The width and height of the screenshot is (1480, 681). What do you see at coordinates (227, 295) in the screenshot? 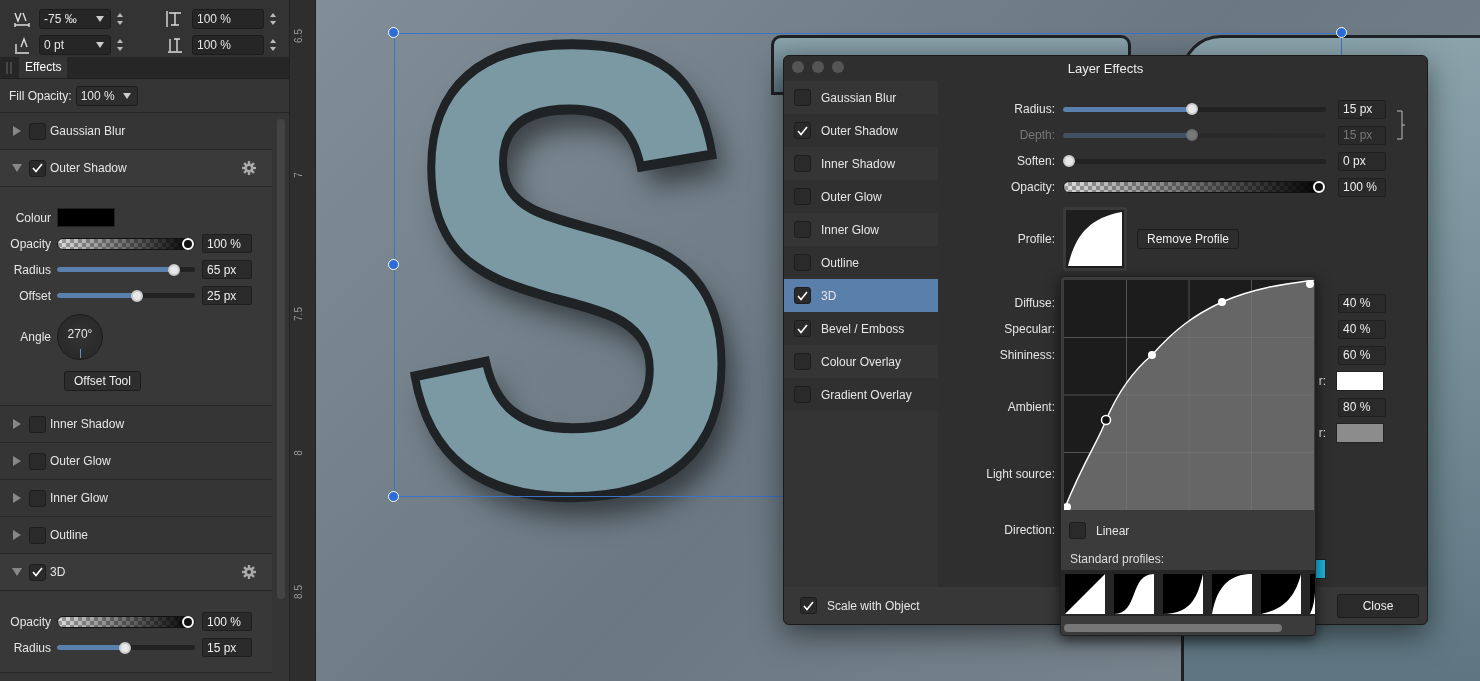
I see `value-field: 25 px` at bounding box center [227, 295].